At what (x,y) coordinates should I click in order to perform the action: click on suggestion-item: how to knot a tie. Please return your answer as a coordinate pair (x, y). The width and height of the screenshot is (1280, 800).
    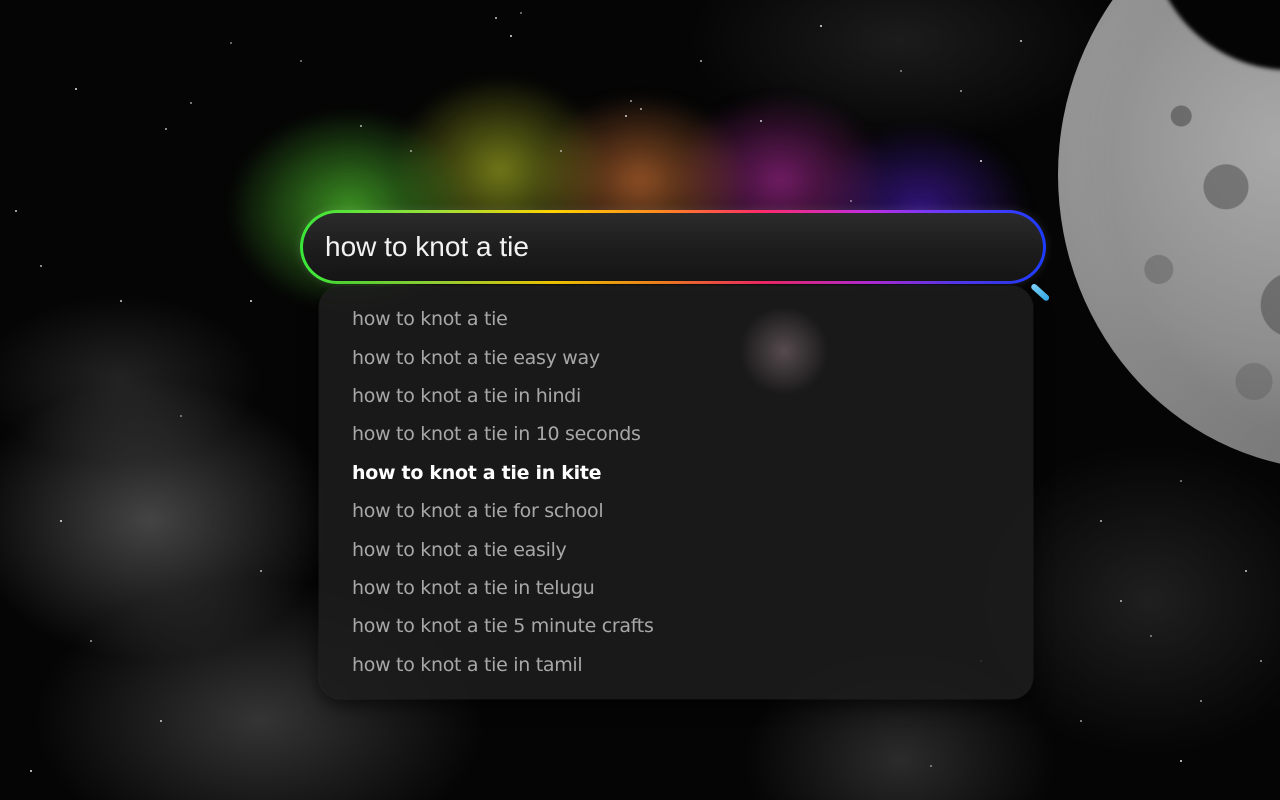
    Looking at the image, I should click on (676, 319).